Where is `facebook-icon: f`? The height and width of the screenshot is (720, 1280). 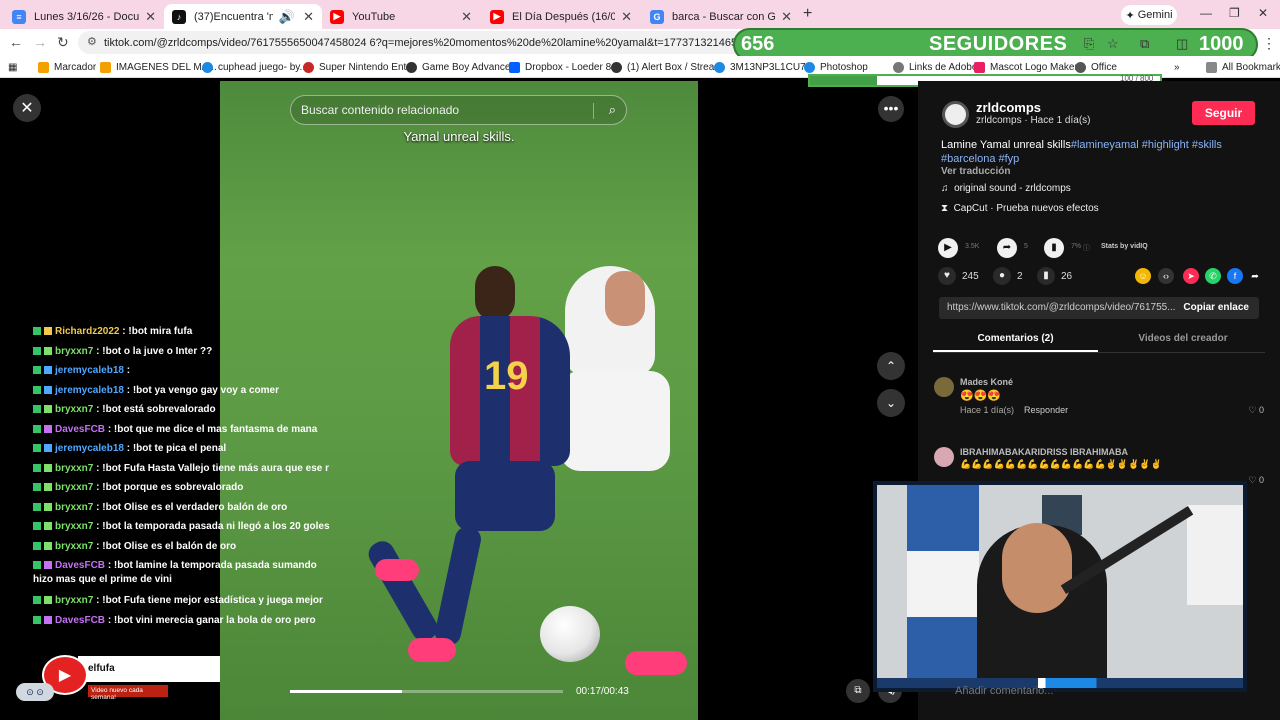
facebook-icon: f is located at coordinates (1235, 276).